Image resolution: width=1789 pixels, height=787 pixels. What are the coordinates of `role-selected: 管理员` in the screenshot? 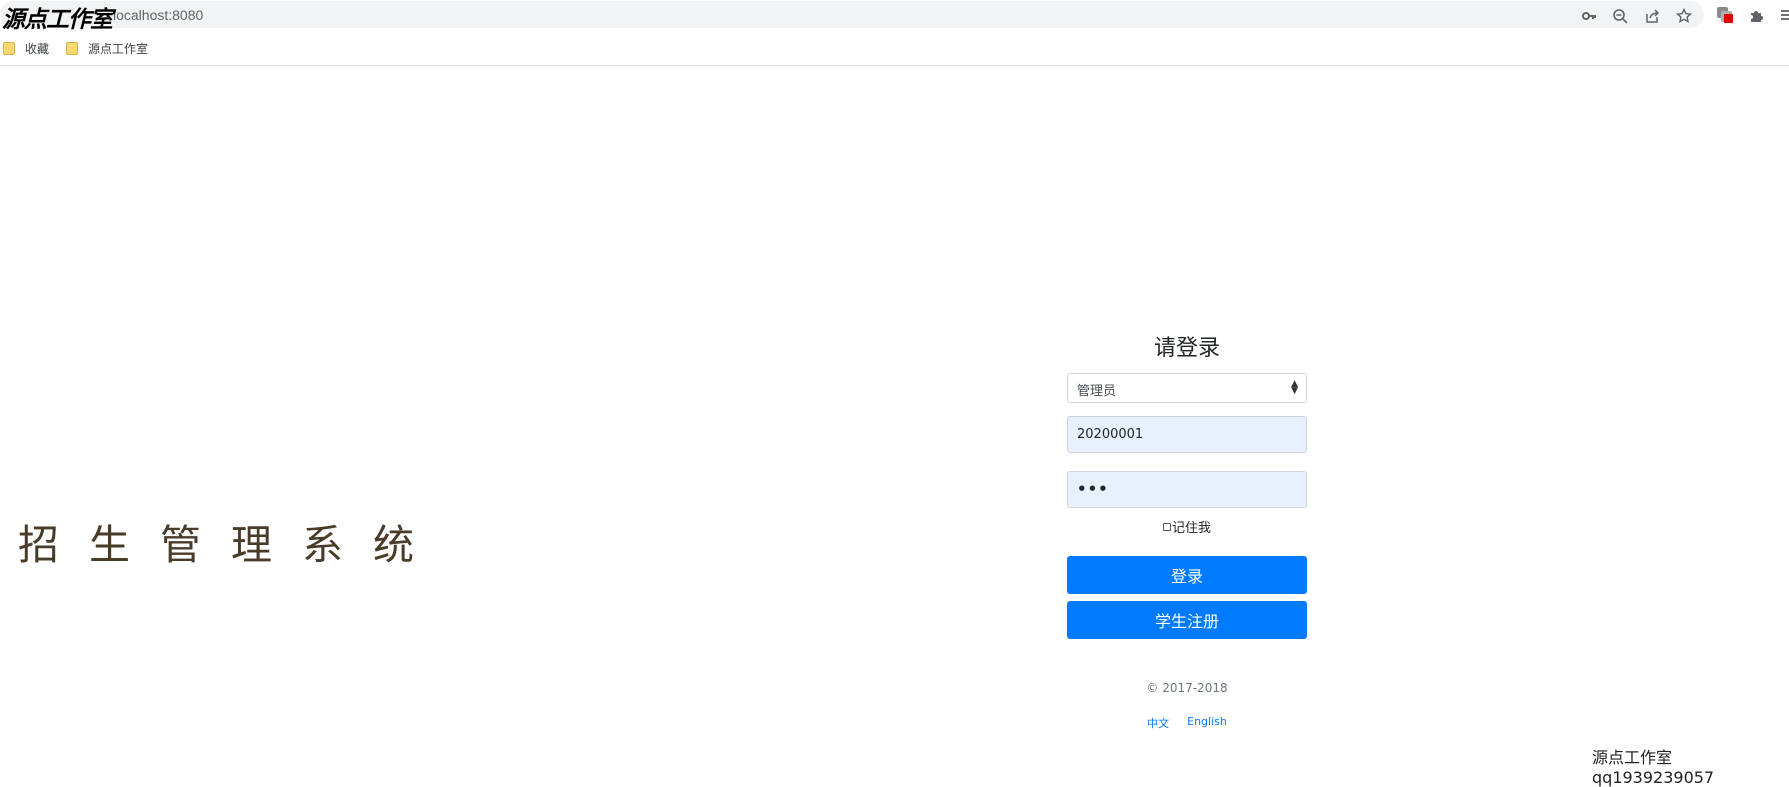 It's located at (1097, 391).